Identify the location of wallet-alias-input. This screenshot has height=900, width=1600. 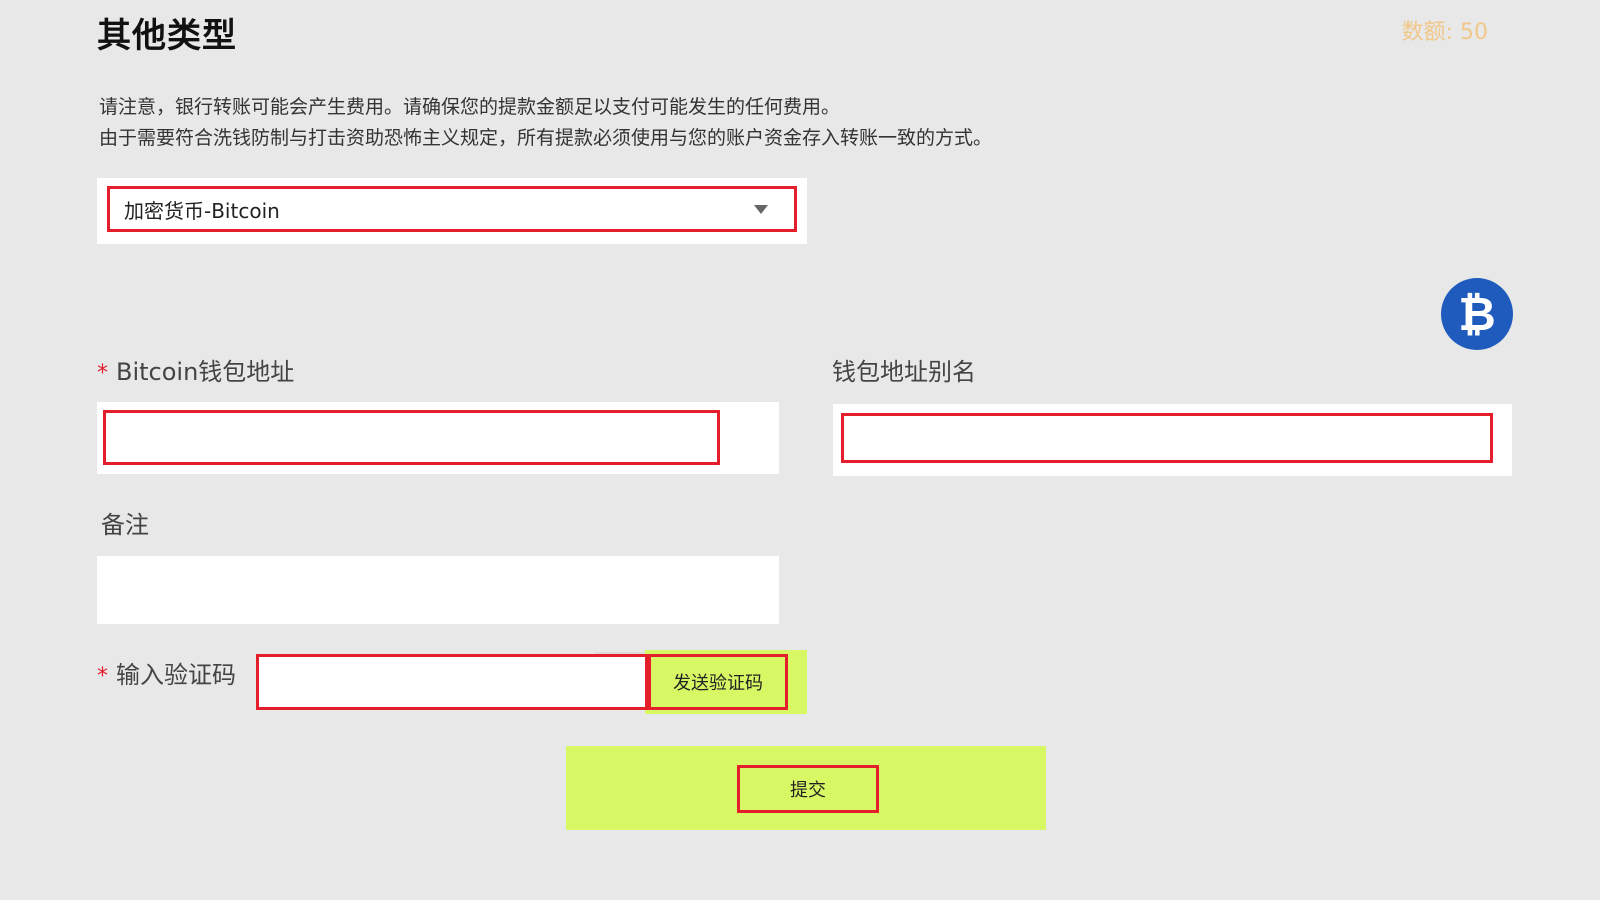
(1167, 438).